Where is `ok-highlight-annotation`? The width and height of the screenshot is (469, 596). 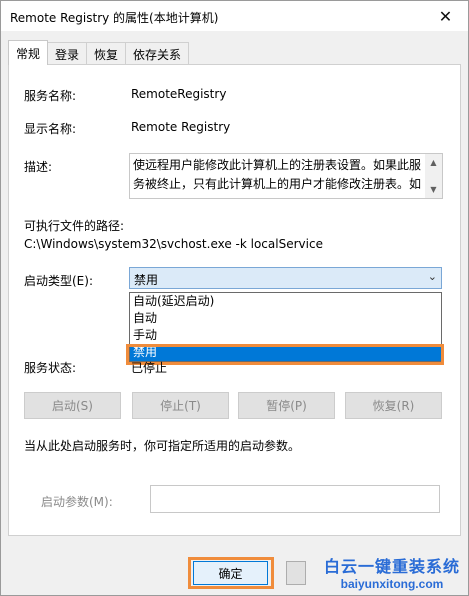 ok-highlight-annotation is located at coordinates (231, 573).